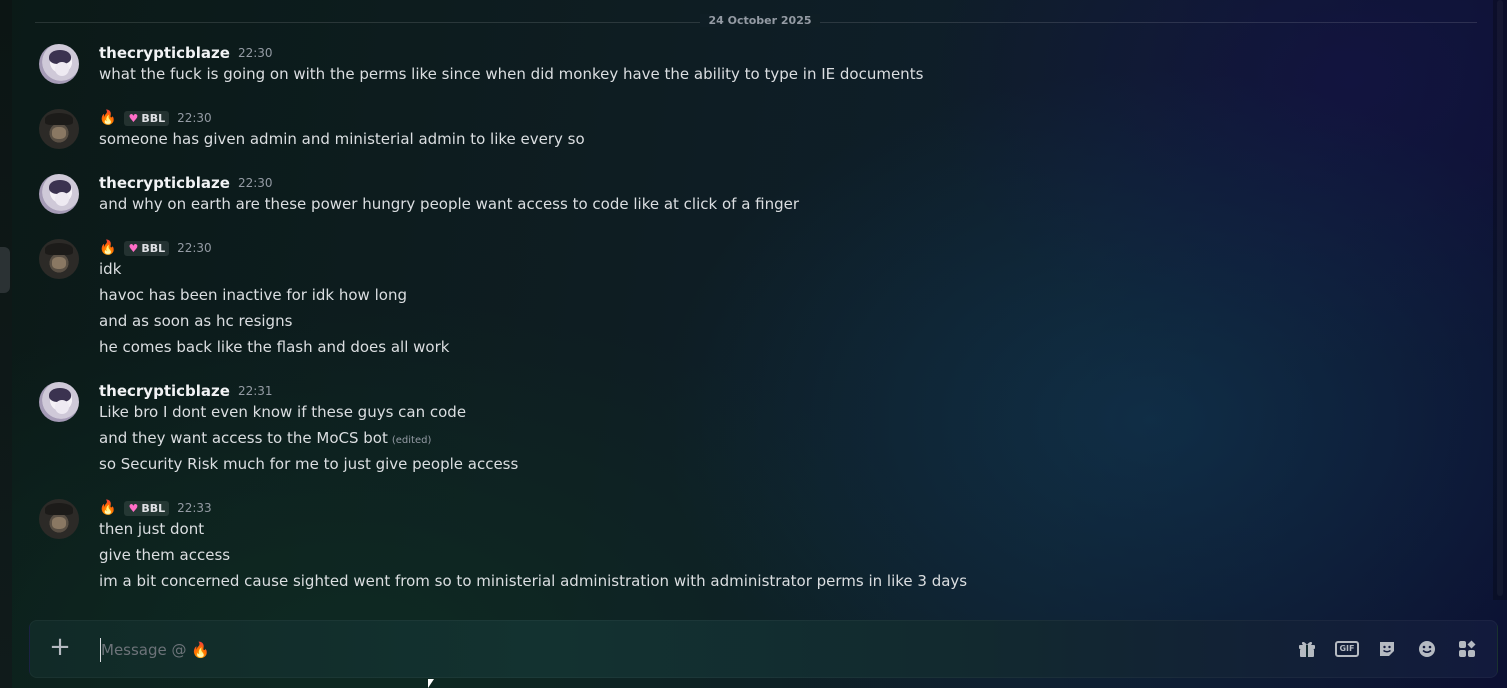  Describe the element at coordinates (676, 650) in the screenshot. I see `message-input` at that location.